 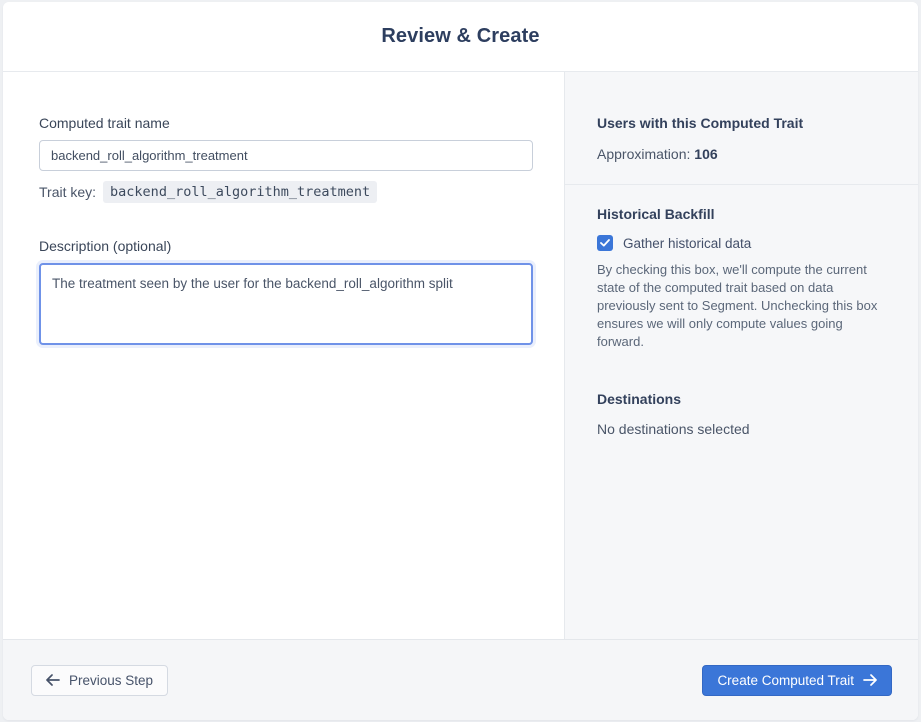 I want to click on create-computed-trait-button: Create Computed Trait, so click(x=797, y=680).